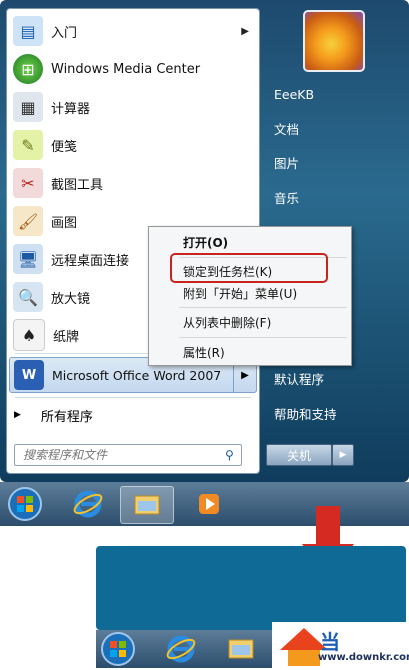  Describe the element at coordinates (29, 335) in the screenshot. I see `solitaire-icon: ♠` at that location.